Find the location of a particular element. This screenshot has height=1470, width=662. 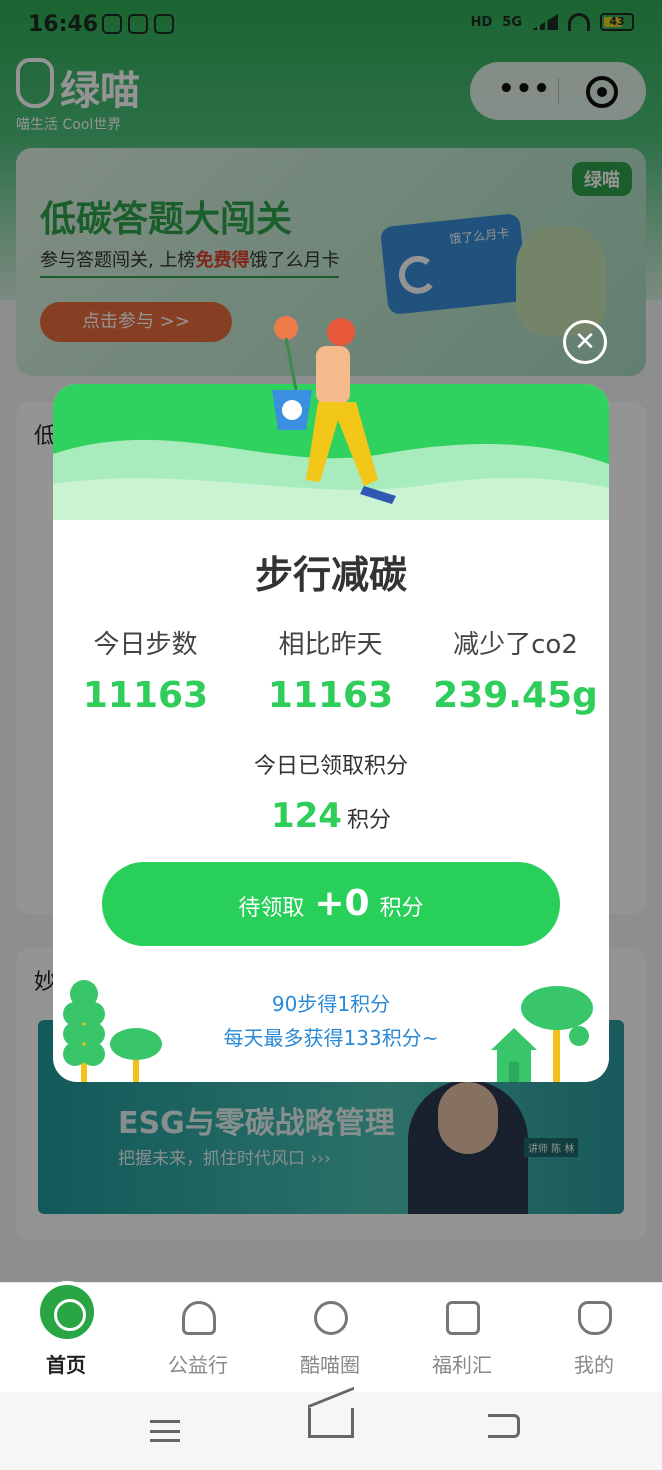

tab-benefits: 福利汇 is located at coordinates (462, 1338).